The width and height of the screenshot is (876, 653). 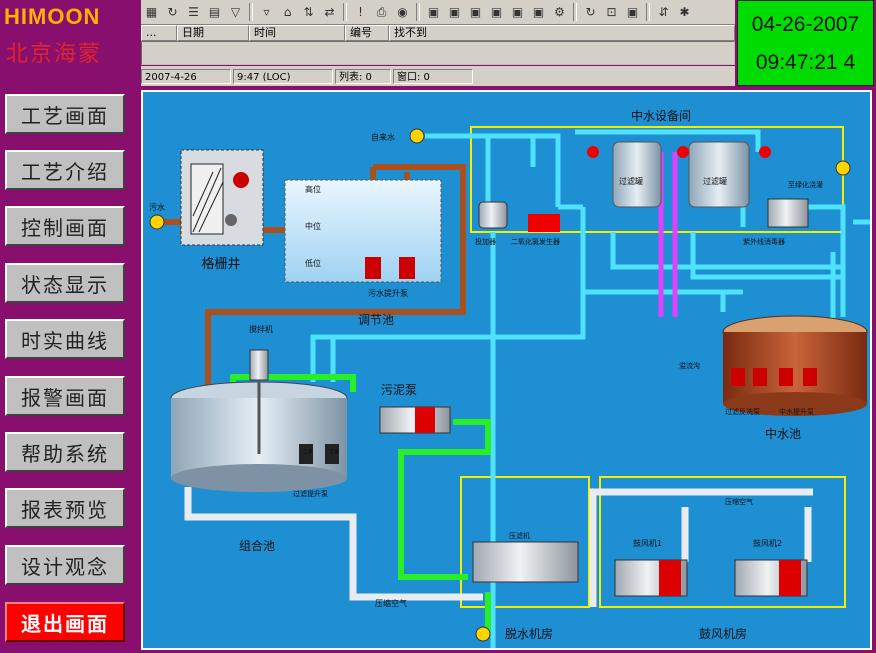 I want to click on nav-help-system: 帮助系统, so click(x=65, y=452).